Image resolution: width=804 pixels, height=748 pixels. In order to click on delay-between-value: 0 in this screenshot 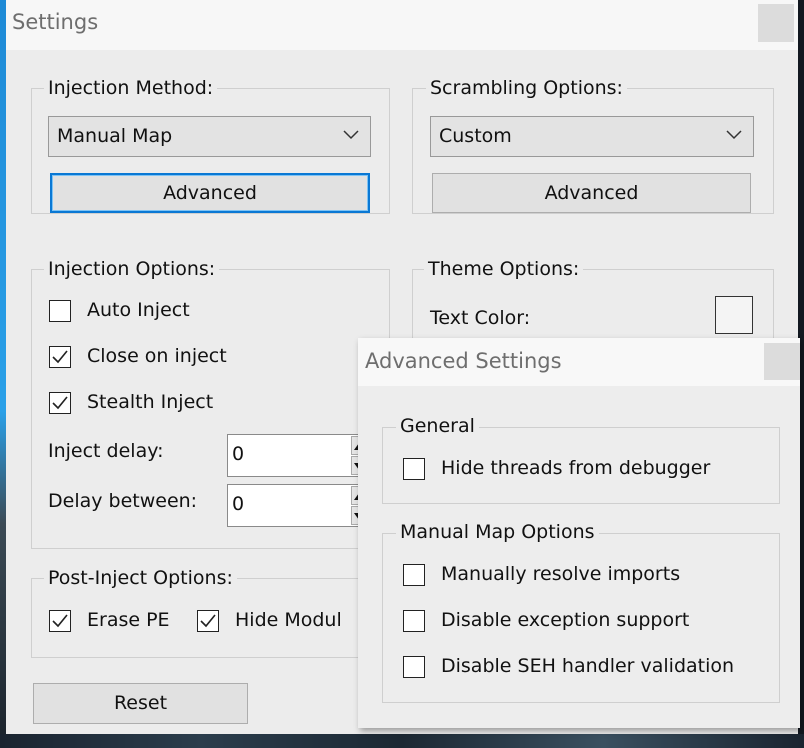, I will do `click(238, 504)`.